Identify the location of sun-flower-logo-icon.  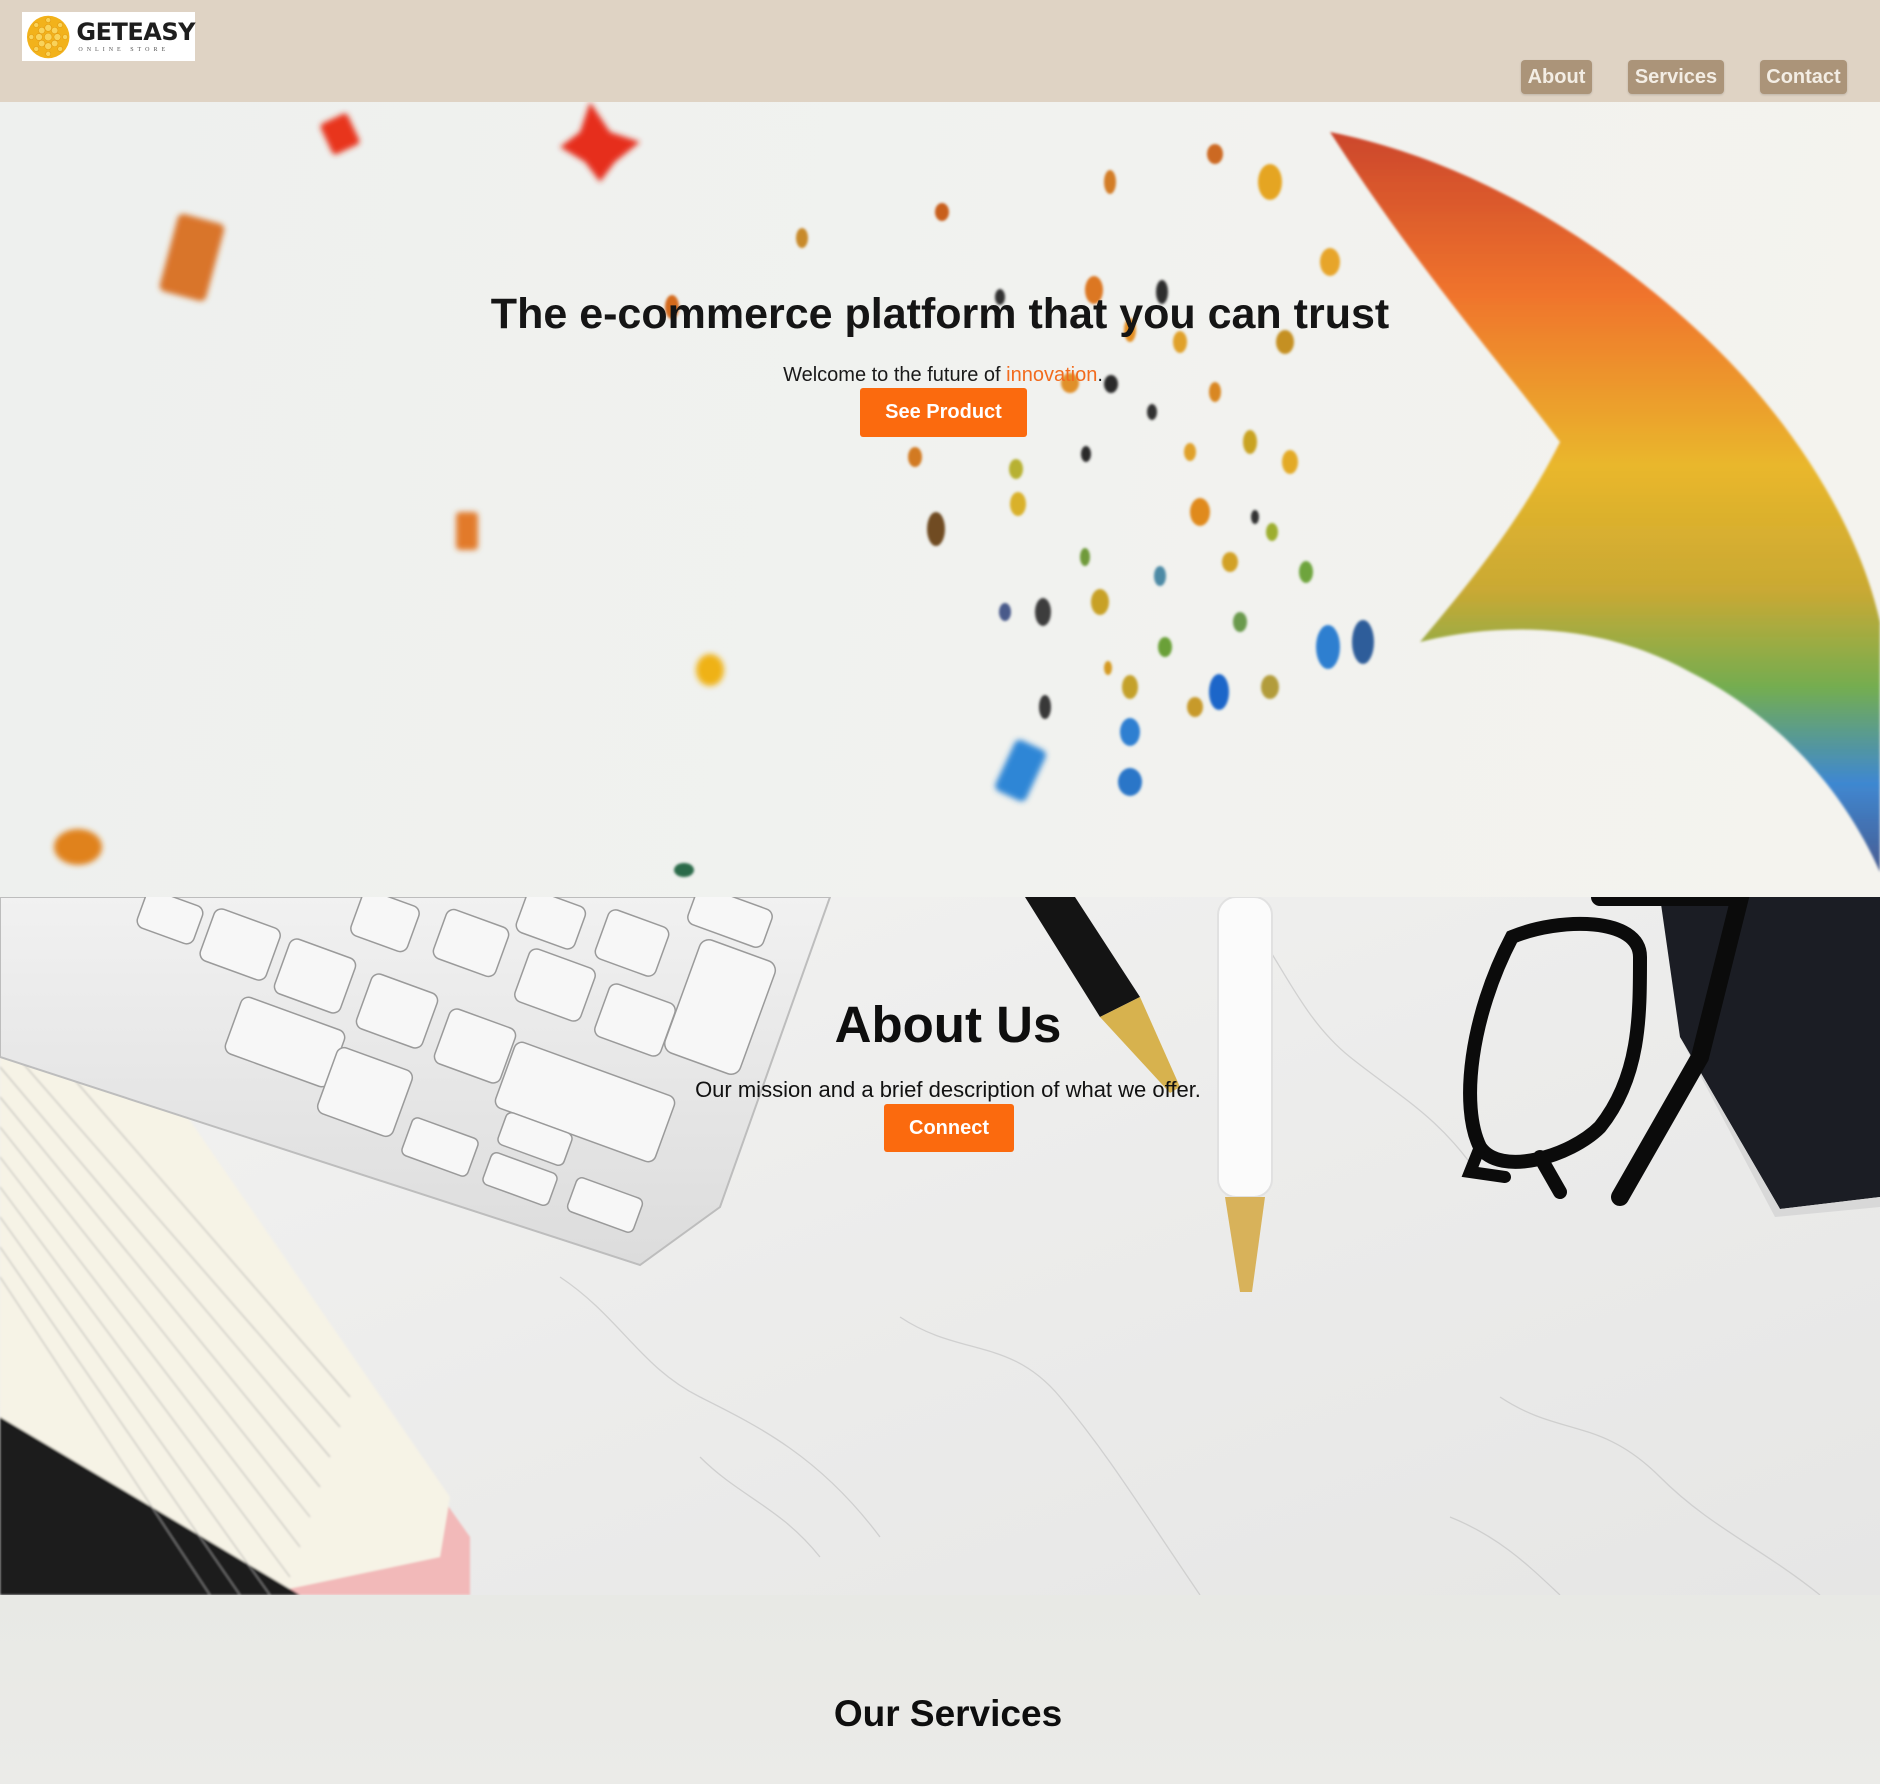
(48, 36).